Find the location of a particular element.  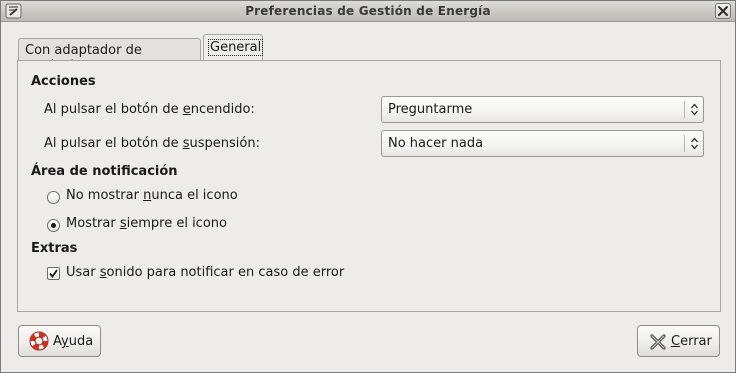

section-heading-notificacion: Área de notificación is located at coordinates (104, 171).